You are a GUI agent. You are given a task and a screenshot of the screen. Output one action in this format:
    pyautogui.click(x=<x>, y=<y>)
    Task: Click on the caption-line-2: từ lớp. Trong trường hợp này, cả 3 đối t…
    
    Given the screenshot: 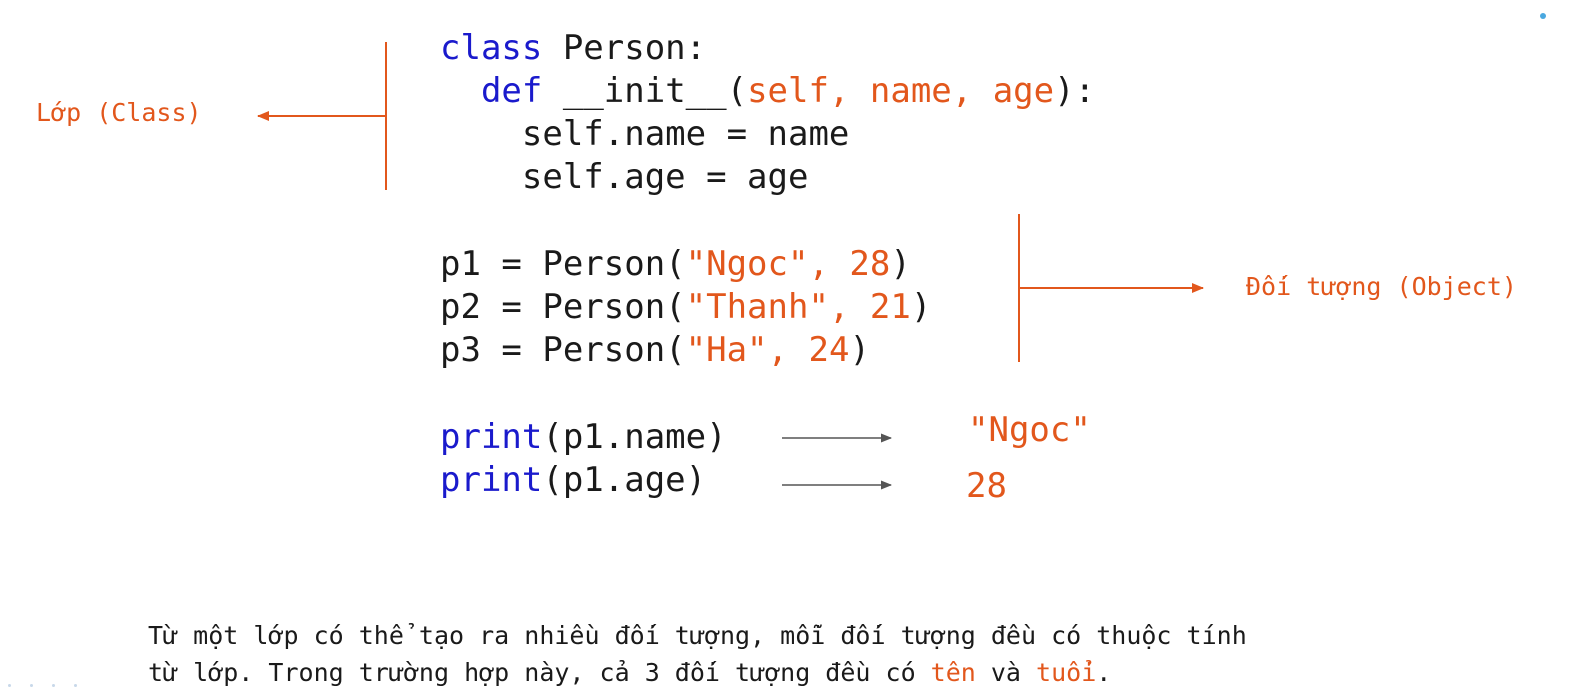 What is the action you would take?
    pyautogui.click(x=629, y=673)
    